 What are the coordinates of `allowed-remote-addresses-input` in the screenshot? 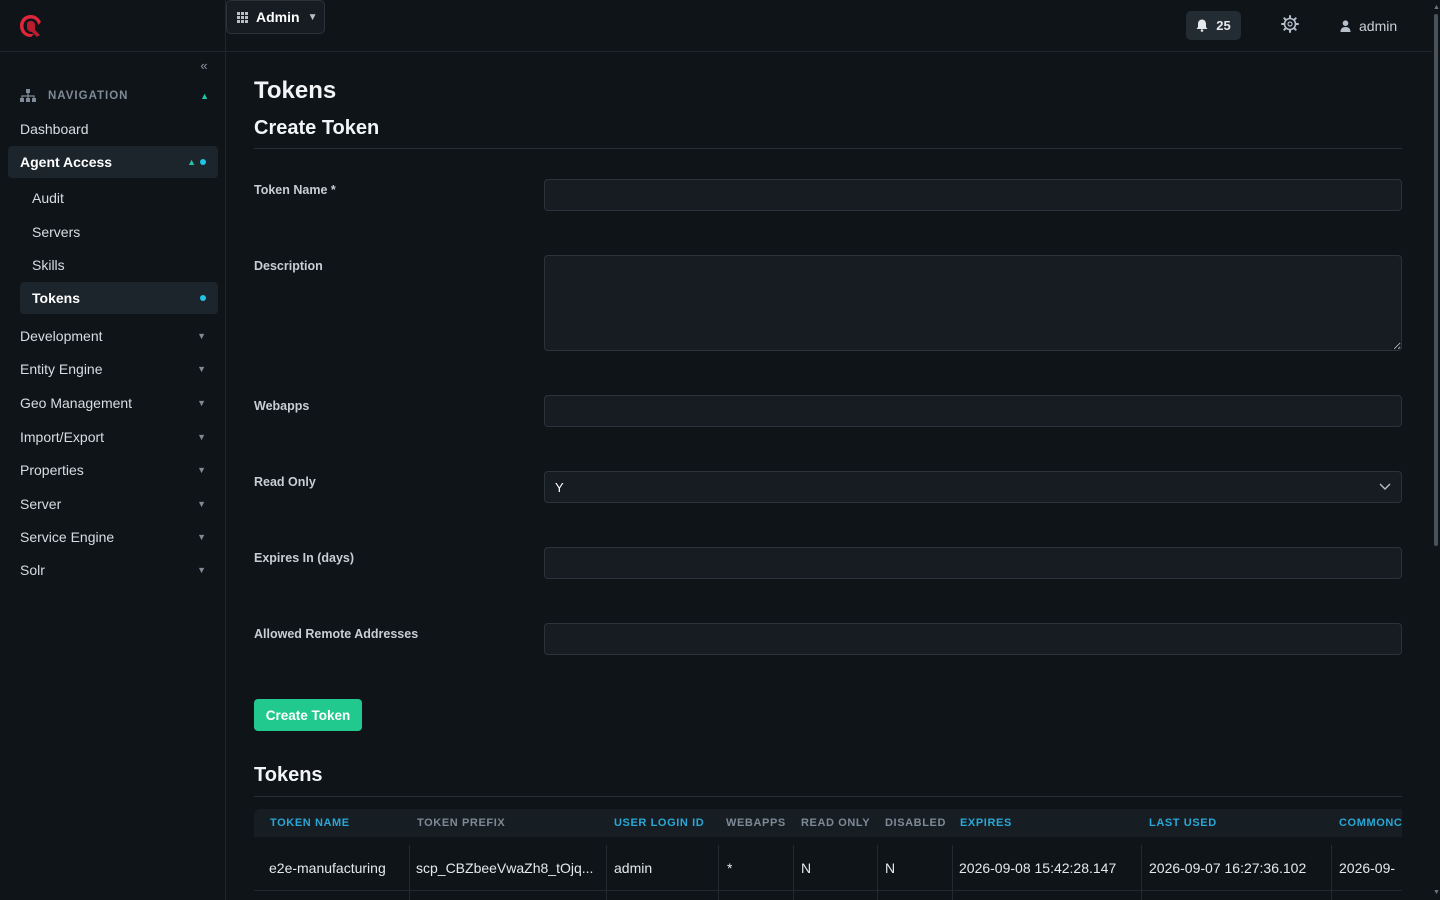 It's located at (973, 639).